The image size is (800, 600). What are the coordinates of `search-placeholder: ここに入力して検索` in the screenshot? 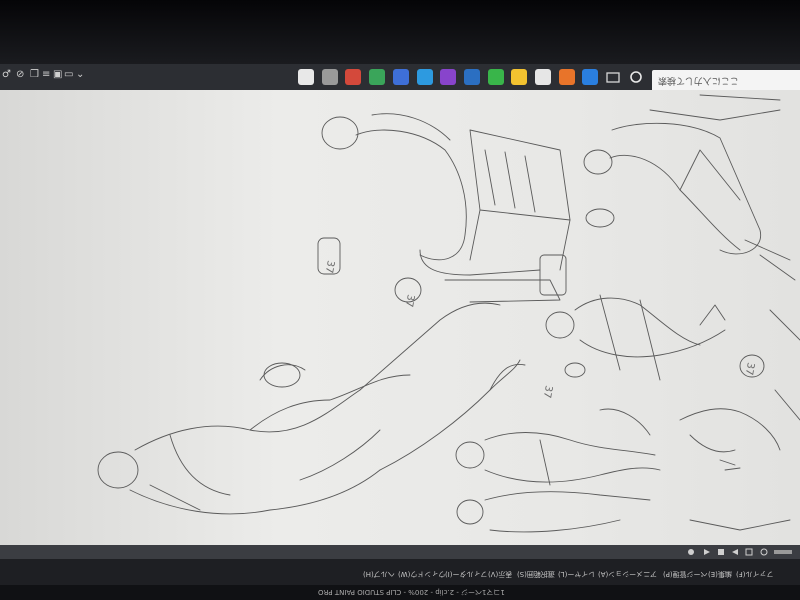 It's located at (698, 80).